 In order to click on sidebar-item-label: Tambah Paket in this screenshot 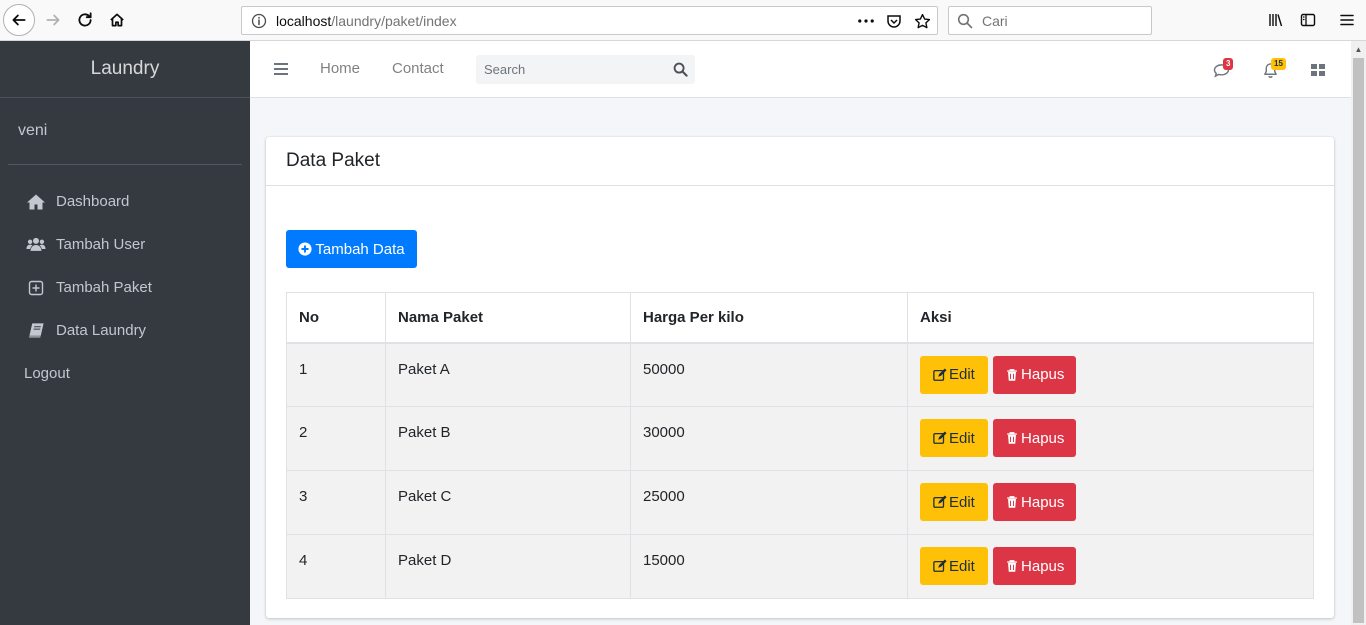, I will do `click(104, 287)`.